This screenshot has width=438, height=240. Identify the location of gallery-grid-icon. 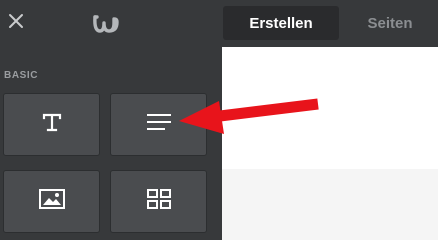
(159, 201).